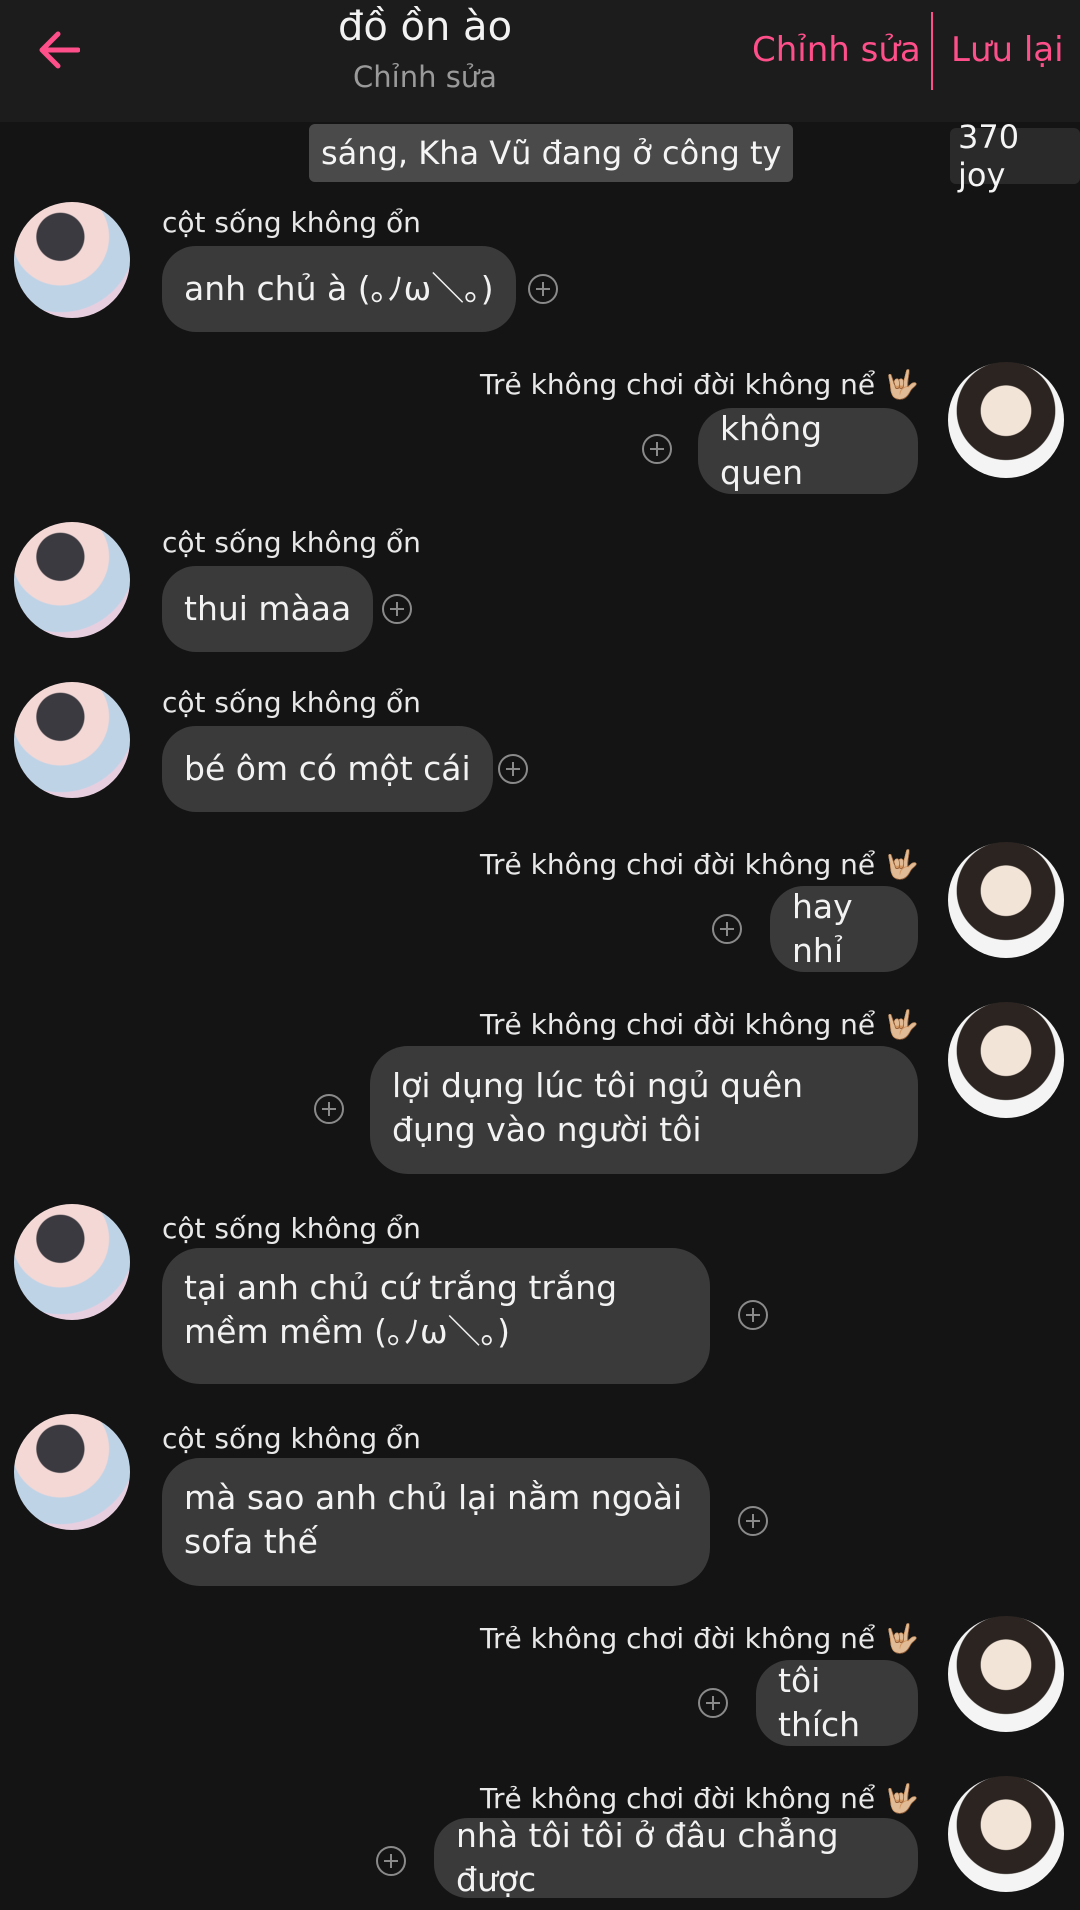  I want to click on chat-subtitle: Chỉnh sửa, so click(425, 77).